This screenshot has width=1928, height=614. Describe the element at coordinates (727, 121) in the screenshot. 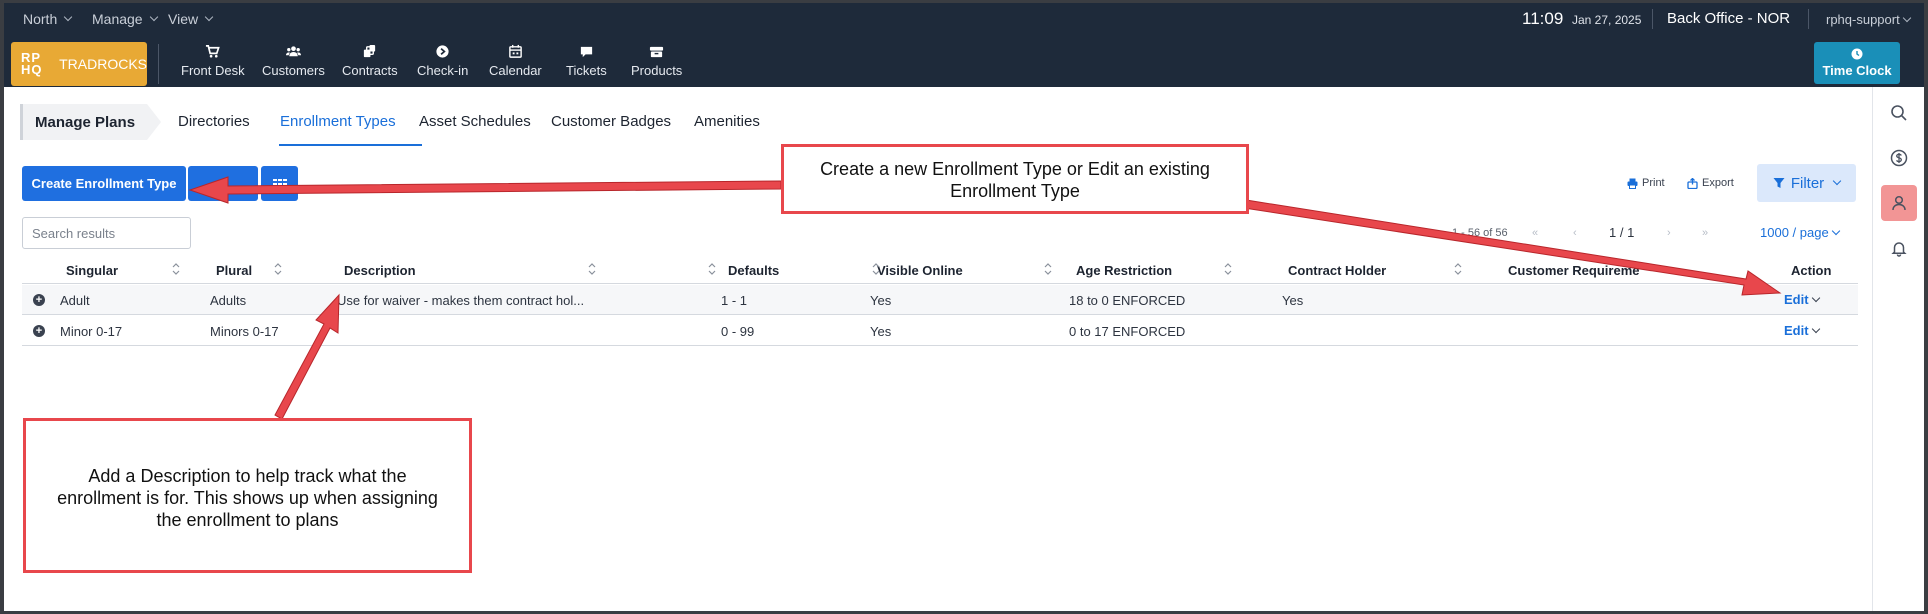

I see `tab-amenities: Amenities` at that location.